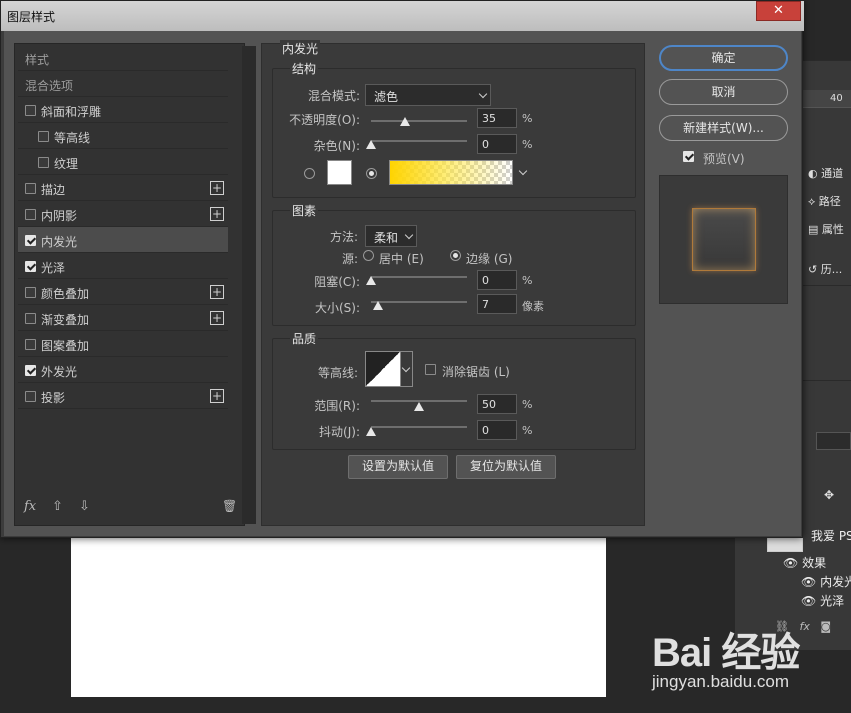 This screenshot has width=851, height=713. Describe the element at coordinates (724, 158) in the screenshot. I see `preview-label: 预览(V)` at that location.